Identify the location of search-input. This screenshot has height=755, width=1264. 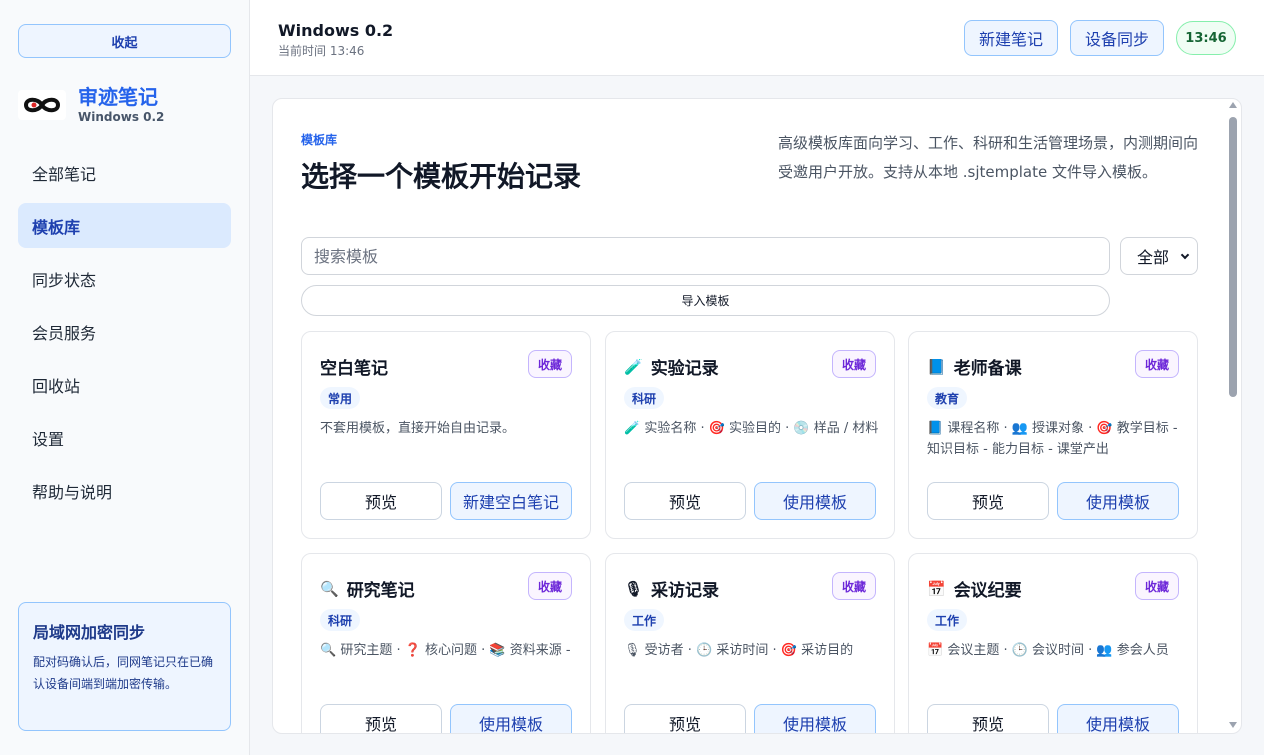
(705, 256).